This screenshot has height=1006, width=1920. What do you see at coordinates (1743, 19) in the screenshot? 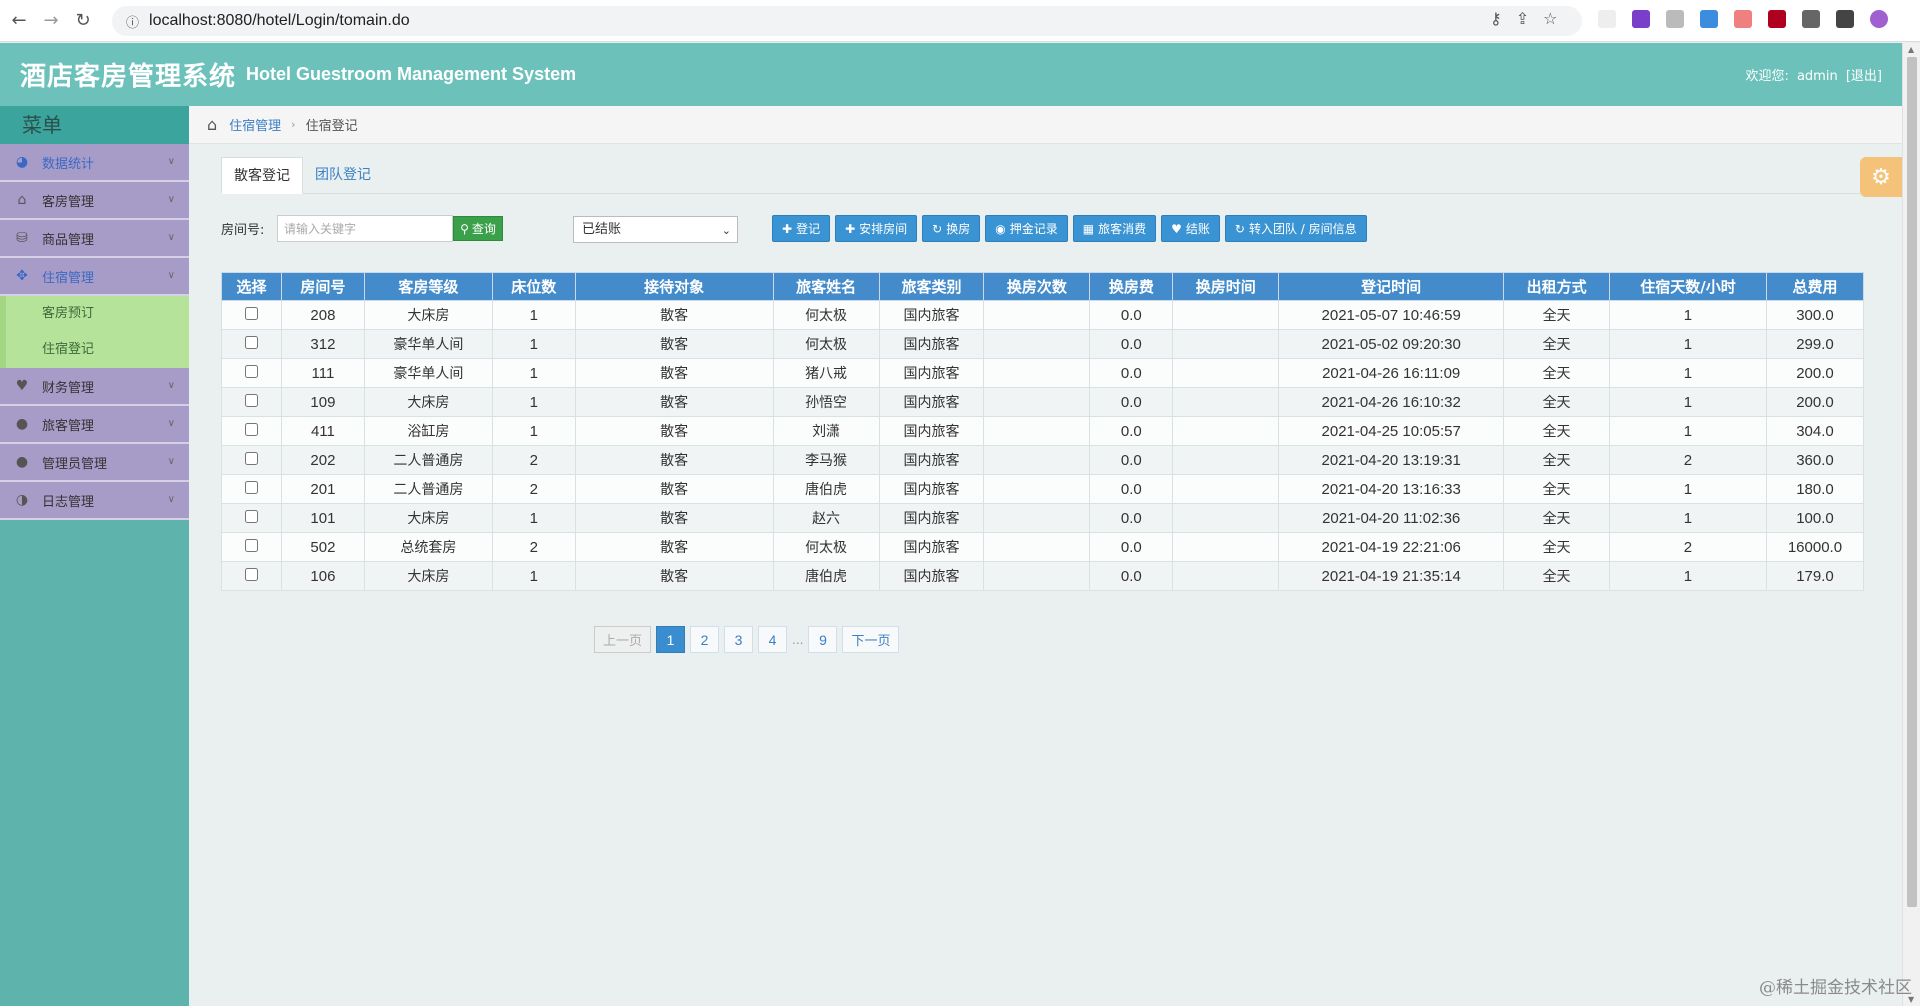
I see `red-extension-icon` at bounding box center [1743, 19].